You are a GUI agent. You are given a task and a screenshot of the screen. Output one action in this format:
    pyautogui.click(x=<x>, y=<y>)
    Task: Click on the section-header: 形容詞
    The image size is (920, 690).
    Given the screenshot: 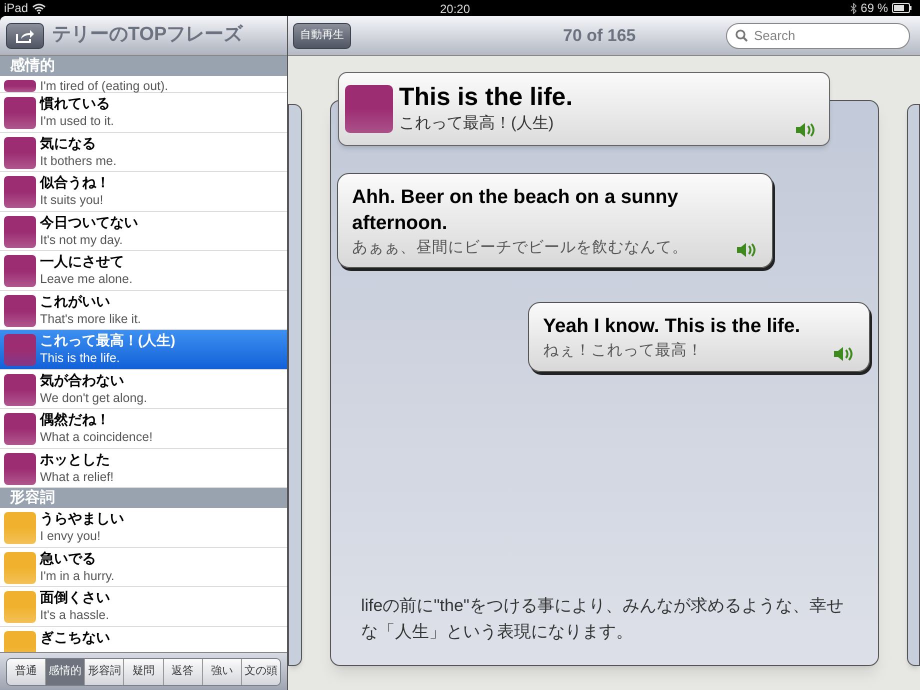 What is the action you would take?
    pyautogui.click(x=143, y=498)
    